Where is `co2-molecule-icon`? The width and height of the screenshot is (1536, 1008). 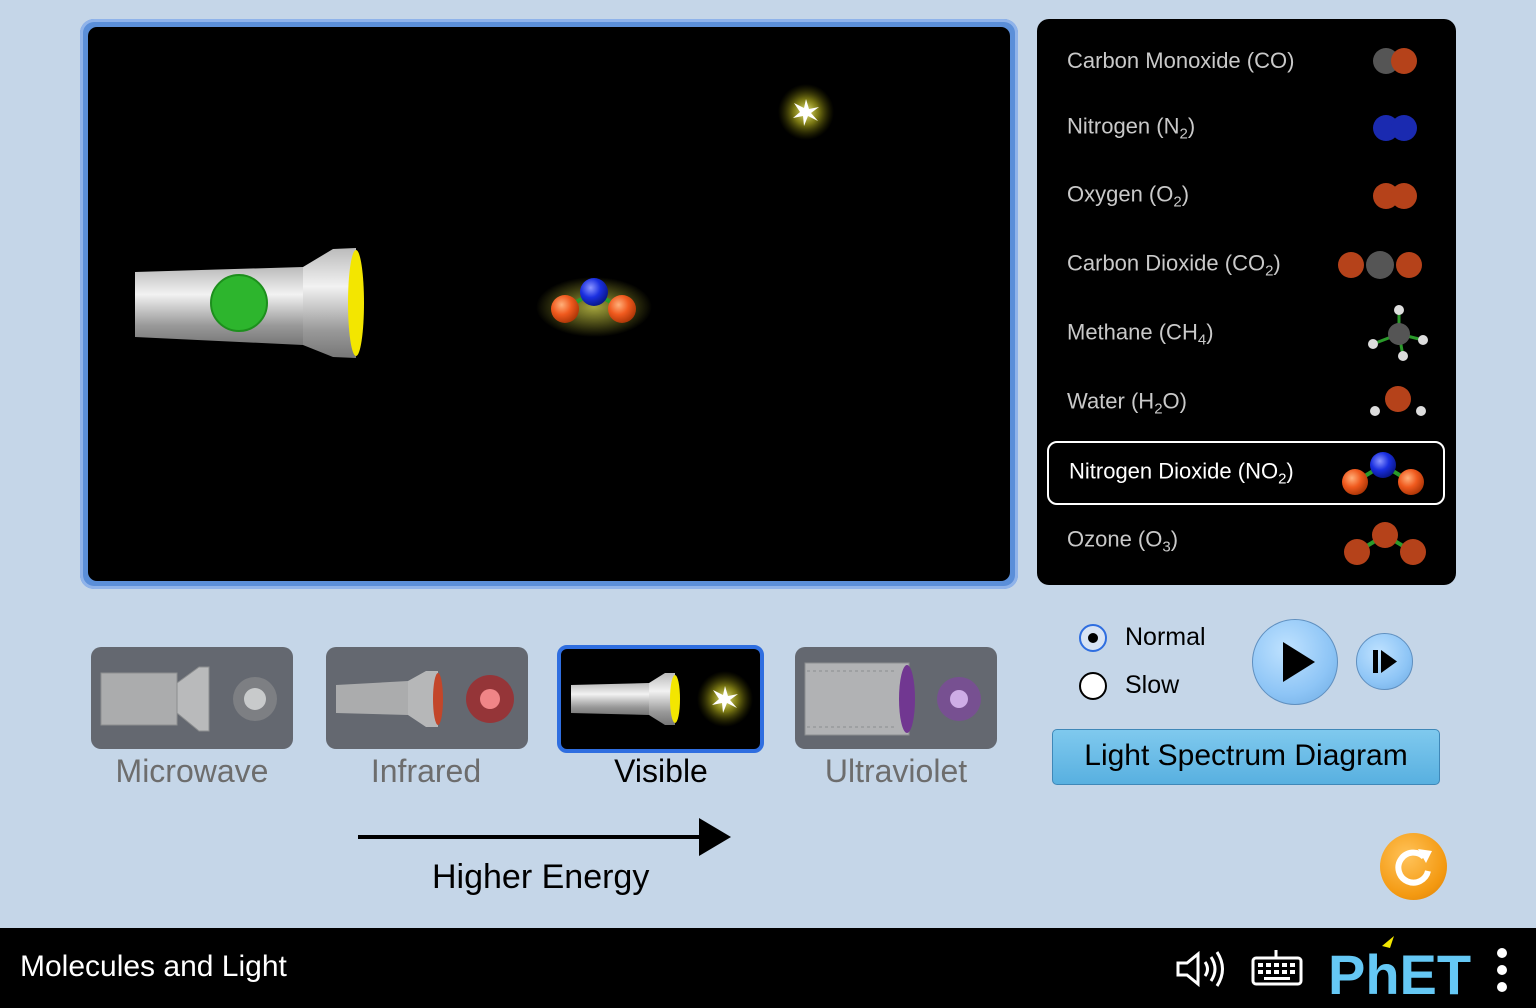 co2-molecule-icon is located at coordinates (1380, 265).